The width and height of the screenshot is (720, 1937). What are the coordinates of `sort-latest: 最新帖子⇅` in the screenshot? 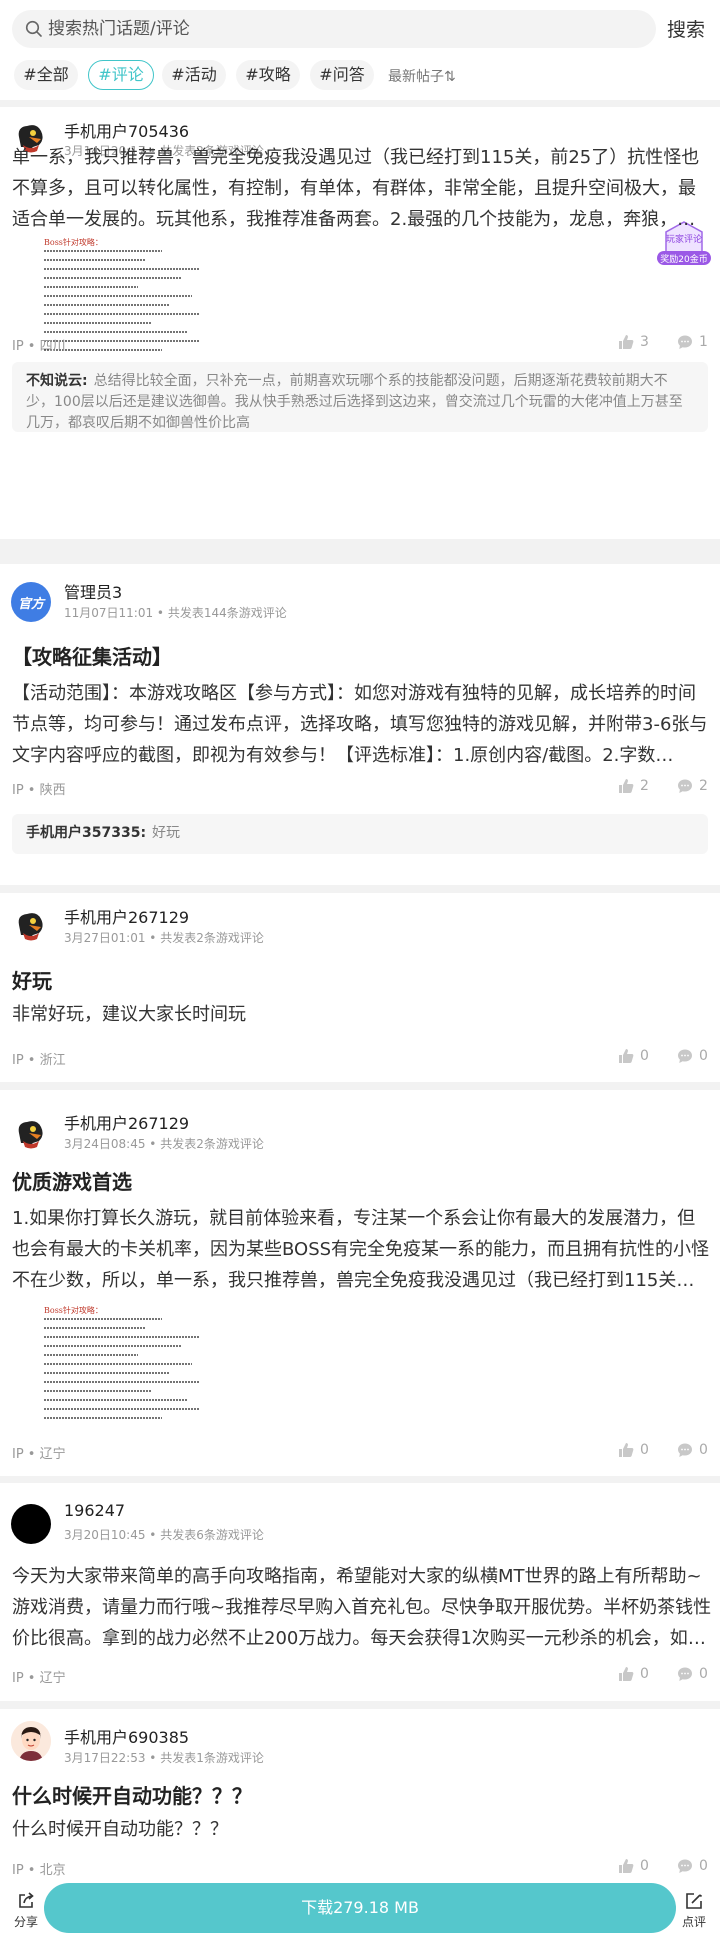 It's located at (422, 76).